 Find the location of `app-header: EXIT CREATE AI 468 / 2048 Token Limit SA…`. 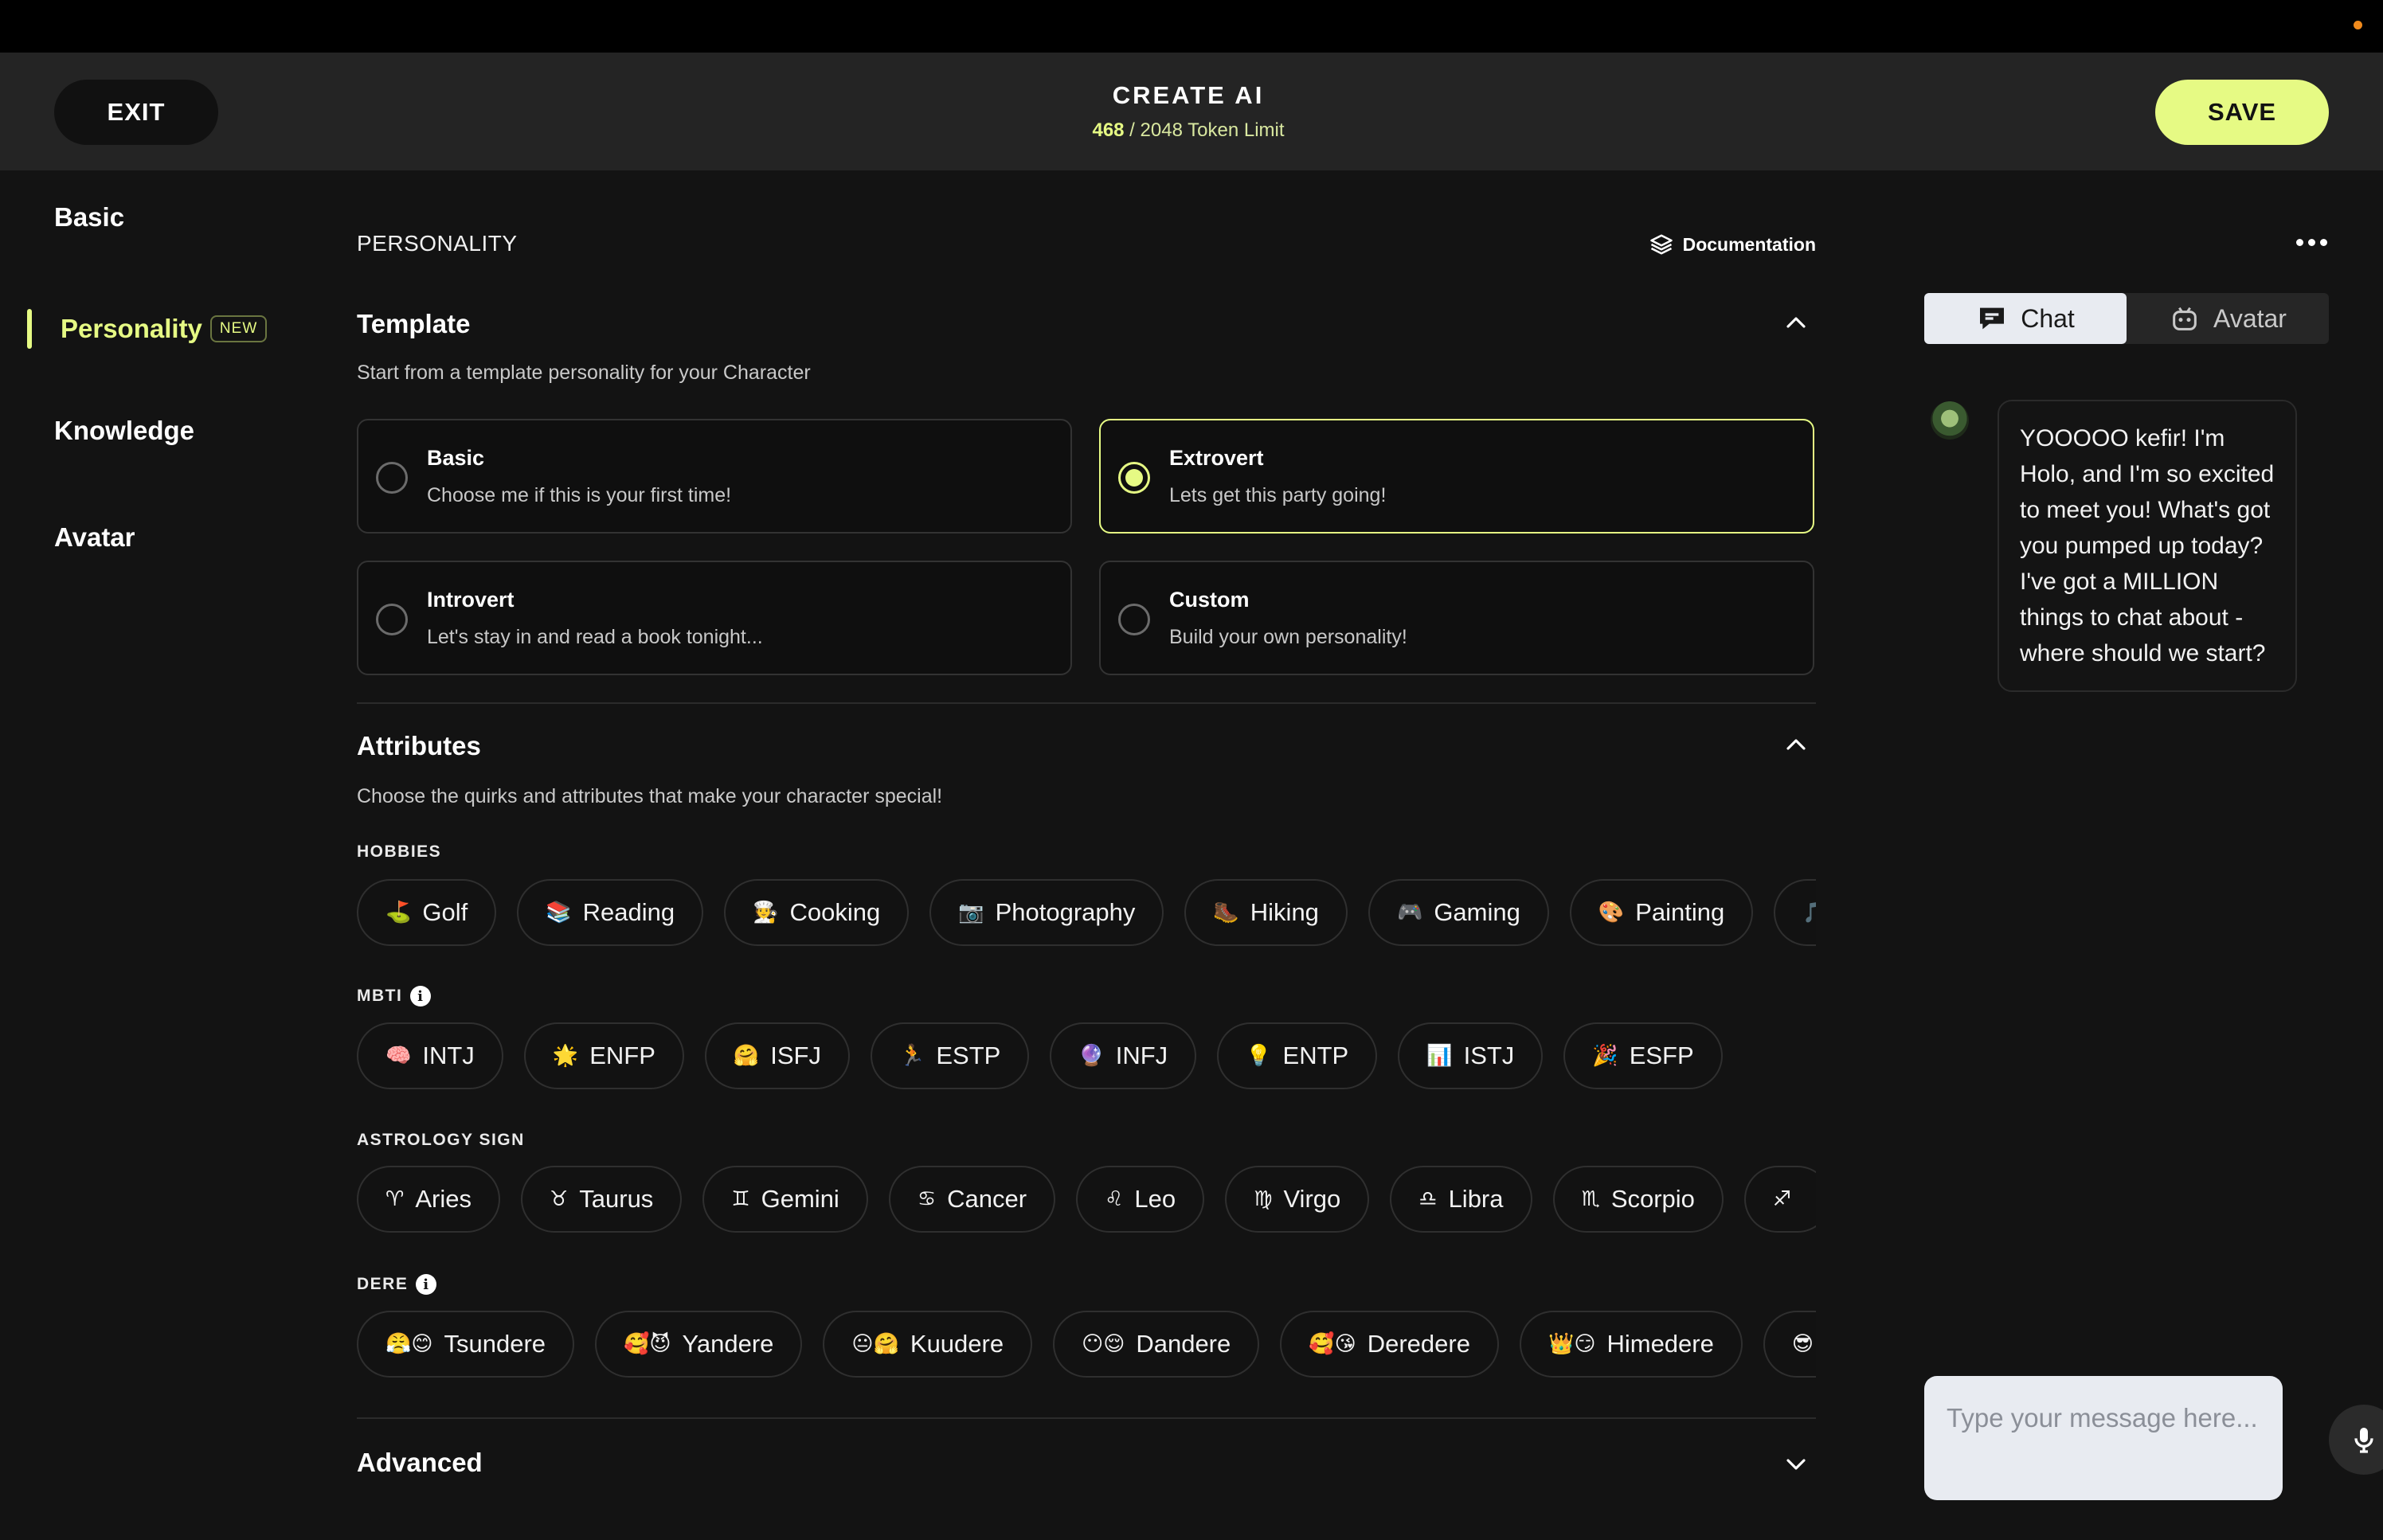

app-header: EXIT CREATE AI 468 / 2048 Token Limit SA… is located at coordinates (1191, 111).